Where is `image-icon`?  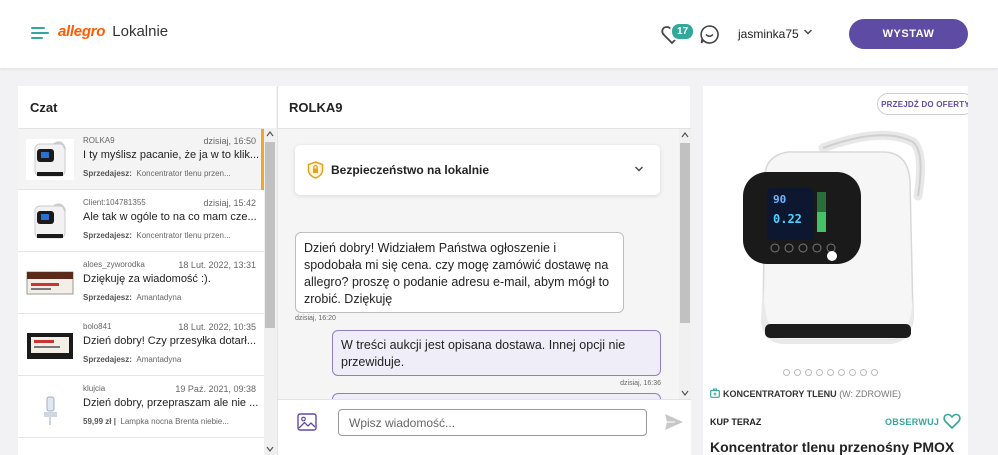
image-icon is located at coordinates (307, 422).